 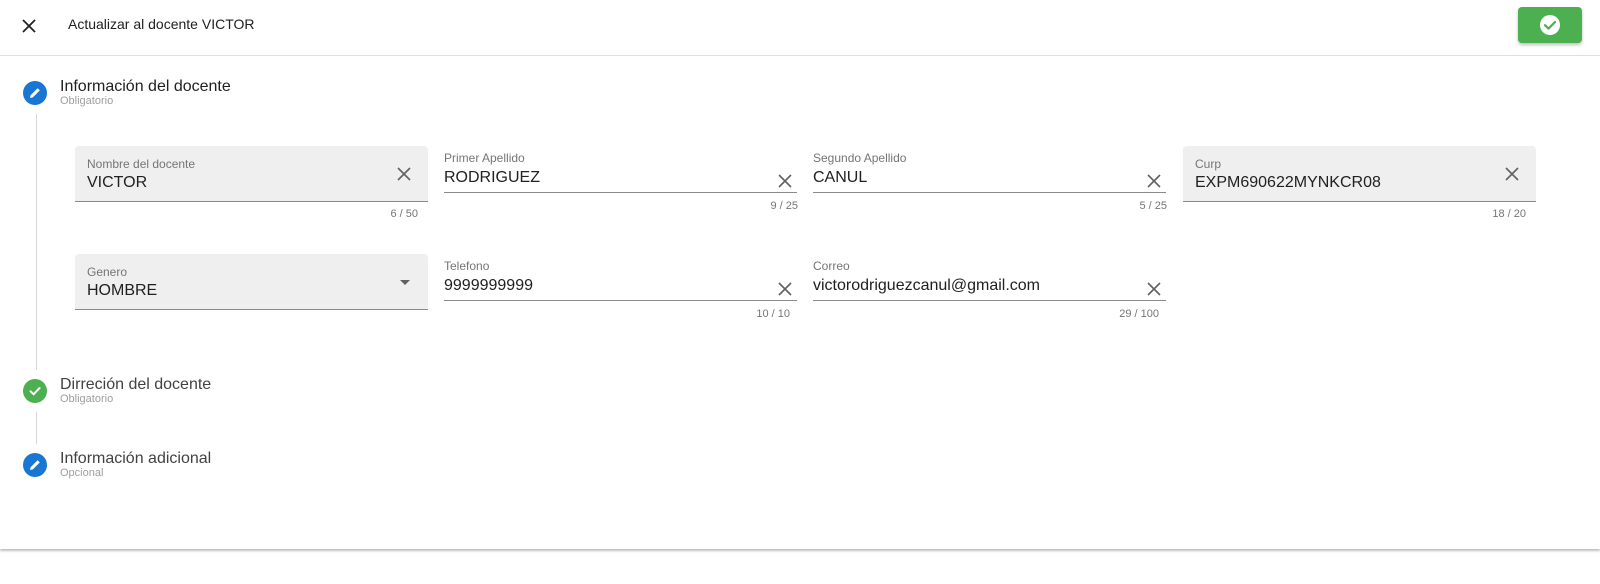 I want to click on telefono-field: Telefono 9999999999, so click(x=620, y=278).